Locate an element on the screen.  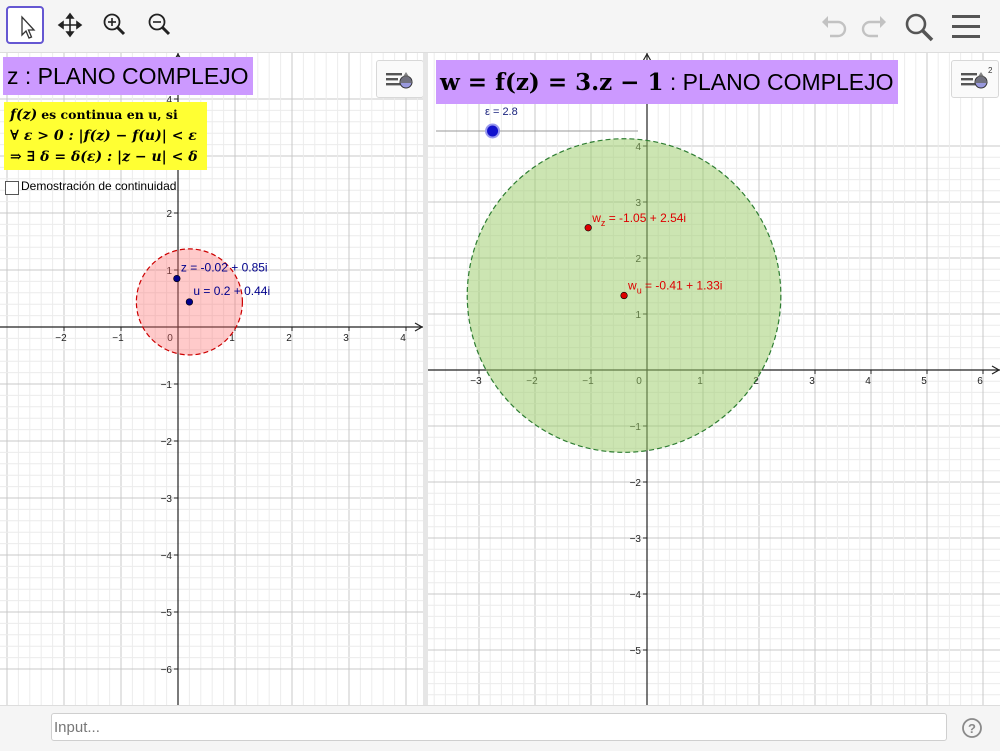
redo-icon is located at coordinates (873, 27).